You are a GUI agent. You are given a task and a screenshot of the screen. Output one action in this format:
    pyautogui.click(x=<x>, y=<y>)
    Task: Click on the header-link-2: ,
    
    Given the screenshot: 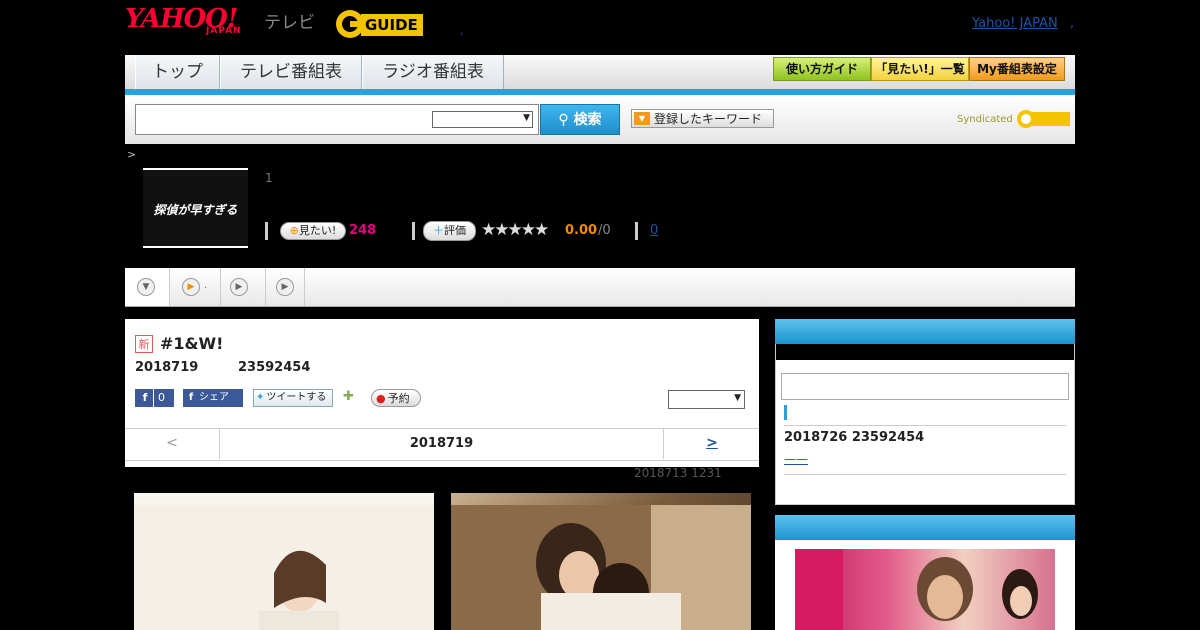 What is the action you would take?
    pyautogui.click(x=1072, y=23)
    